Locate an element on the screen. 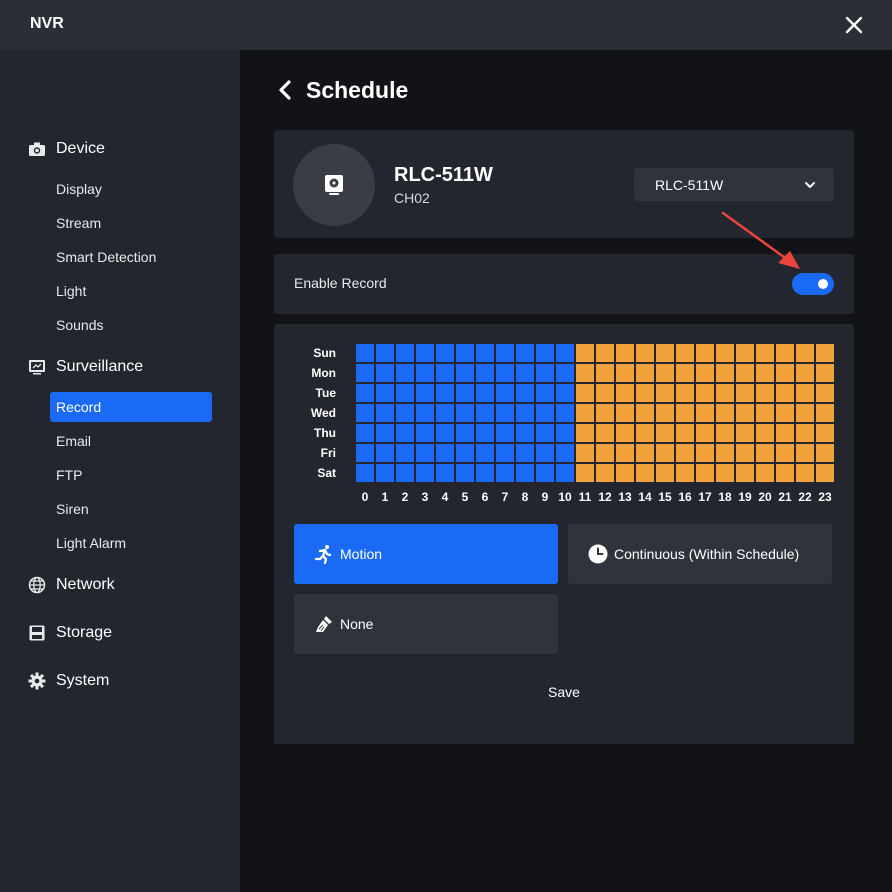  mode-continuous-button: Continuous (Within Schedule) is located at coordinates (700, 554).